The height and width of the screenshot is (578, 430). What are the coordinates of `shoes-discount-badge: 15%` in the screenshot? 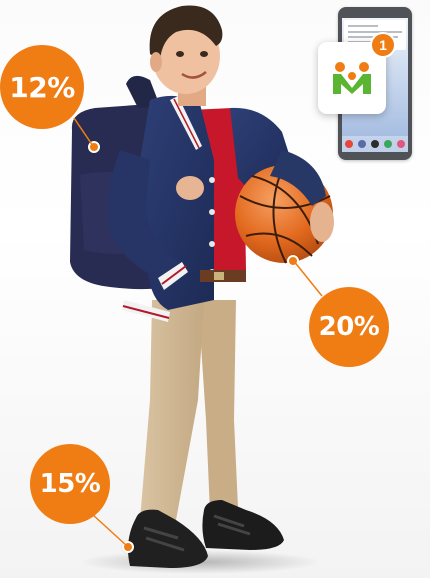 It's located at (70, 484).